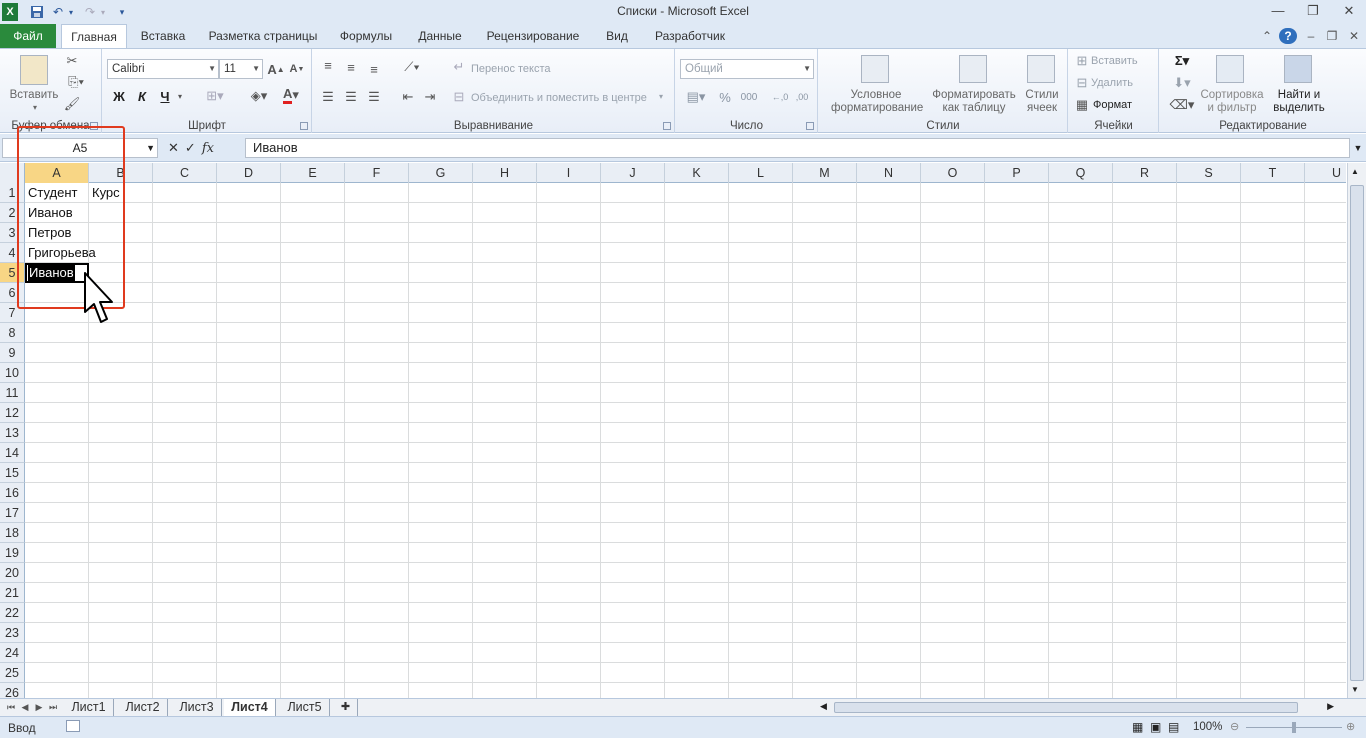  I want to click on column-header-g: G, so click(441, 173).